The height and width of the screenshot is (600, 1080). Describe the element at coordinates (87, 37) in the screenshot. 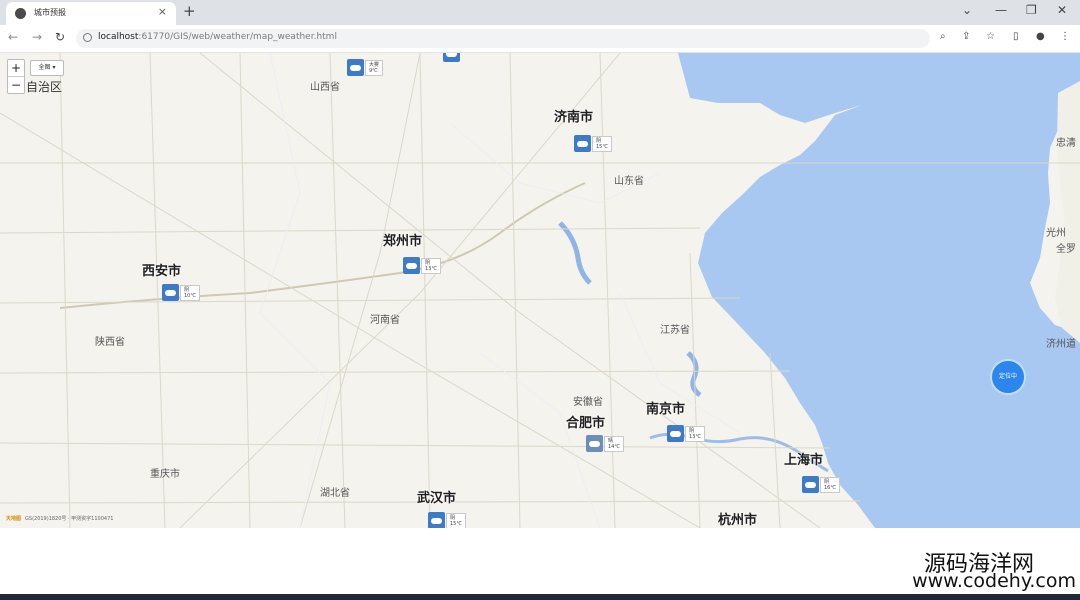

I see `site-info-icon` at that location.